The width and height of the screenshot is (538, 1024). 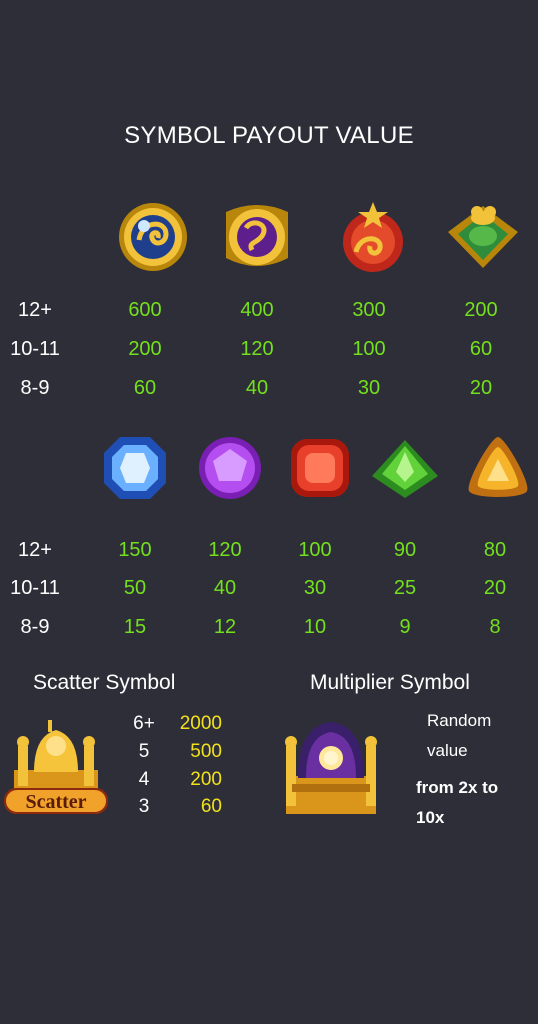 I want to click on high-value: 400, so click(x=257, y=310).